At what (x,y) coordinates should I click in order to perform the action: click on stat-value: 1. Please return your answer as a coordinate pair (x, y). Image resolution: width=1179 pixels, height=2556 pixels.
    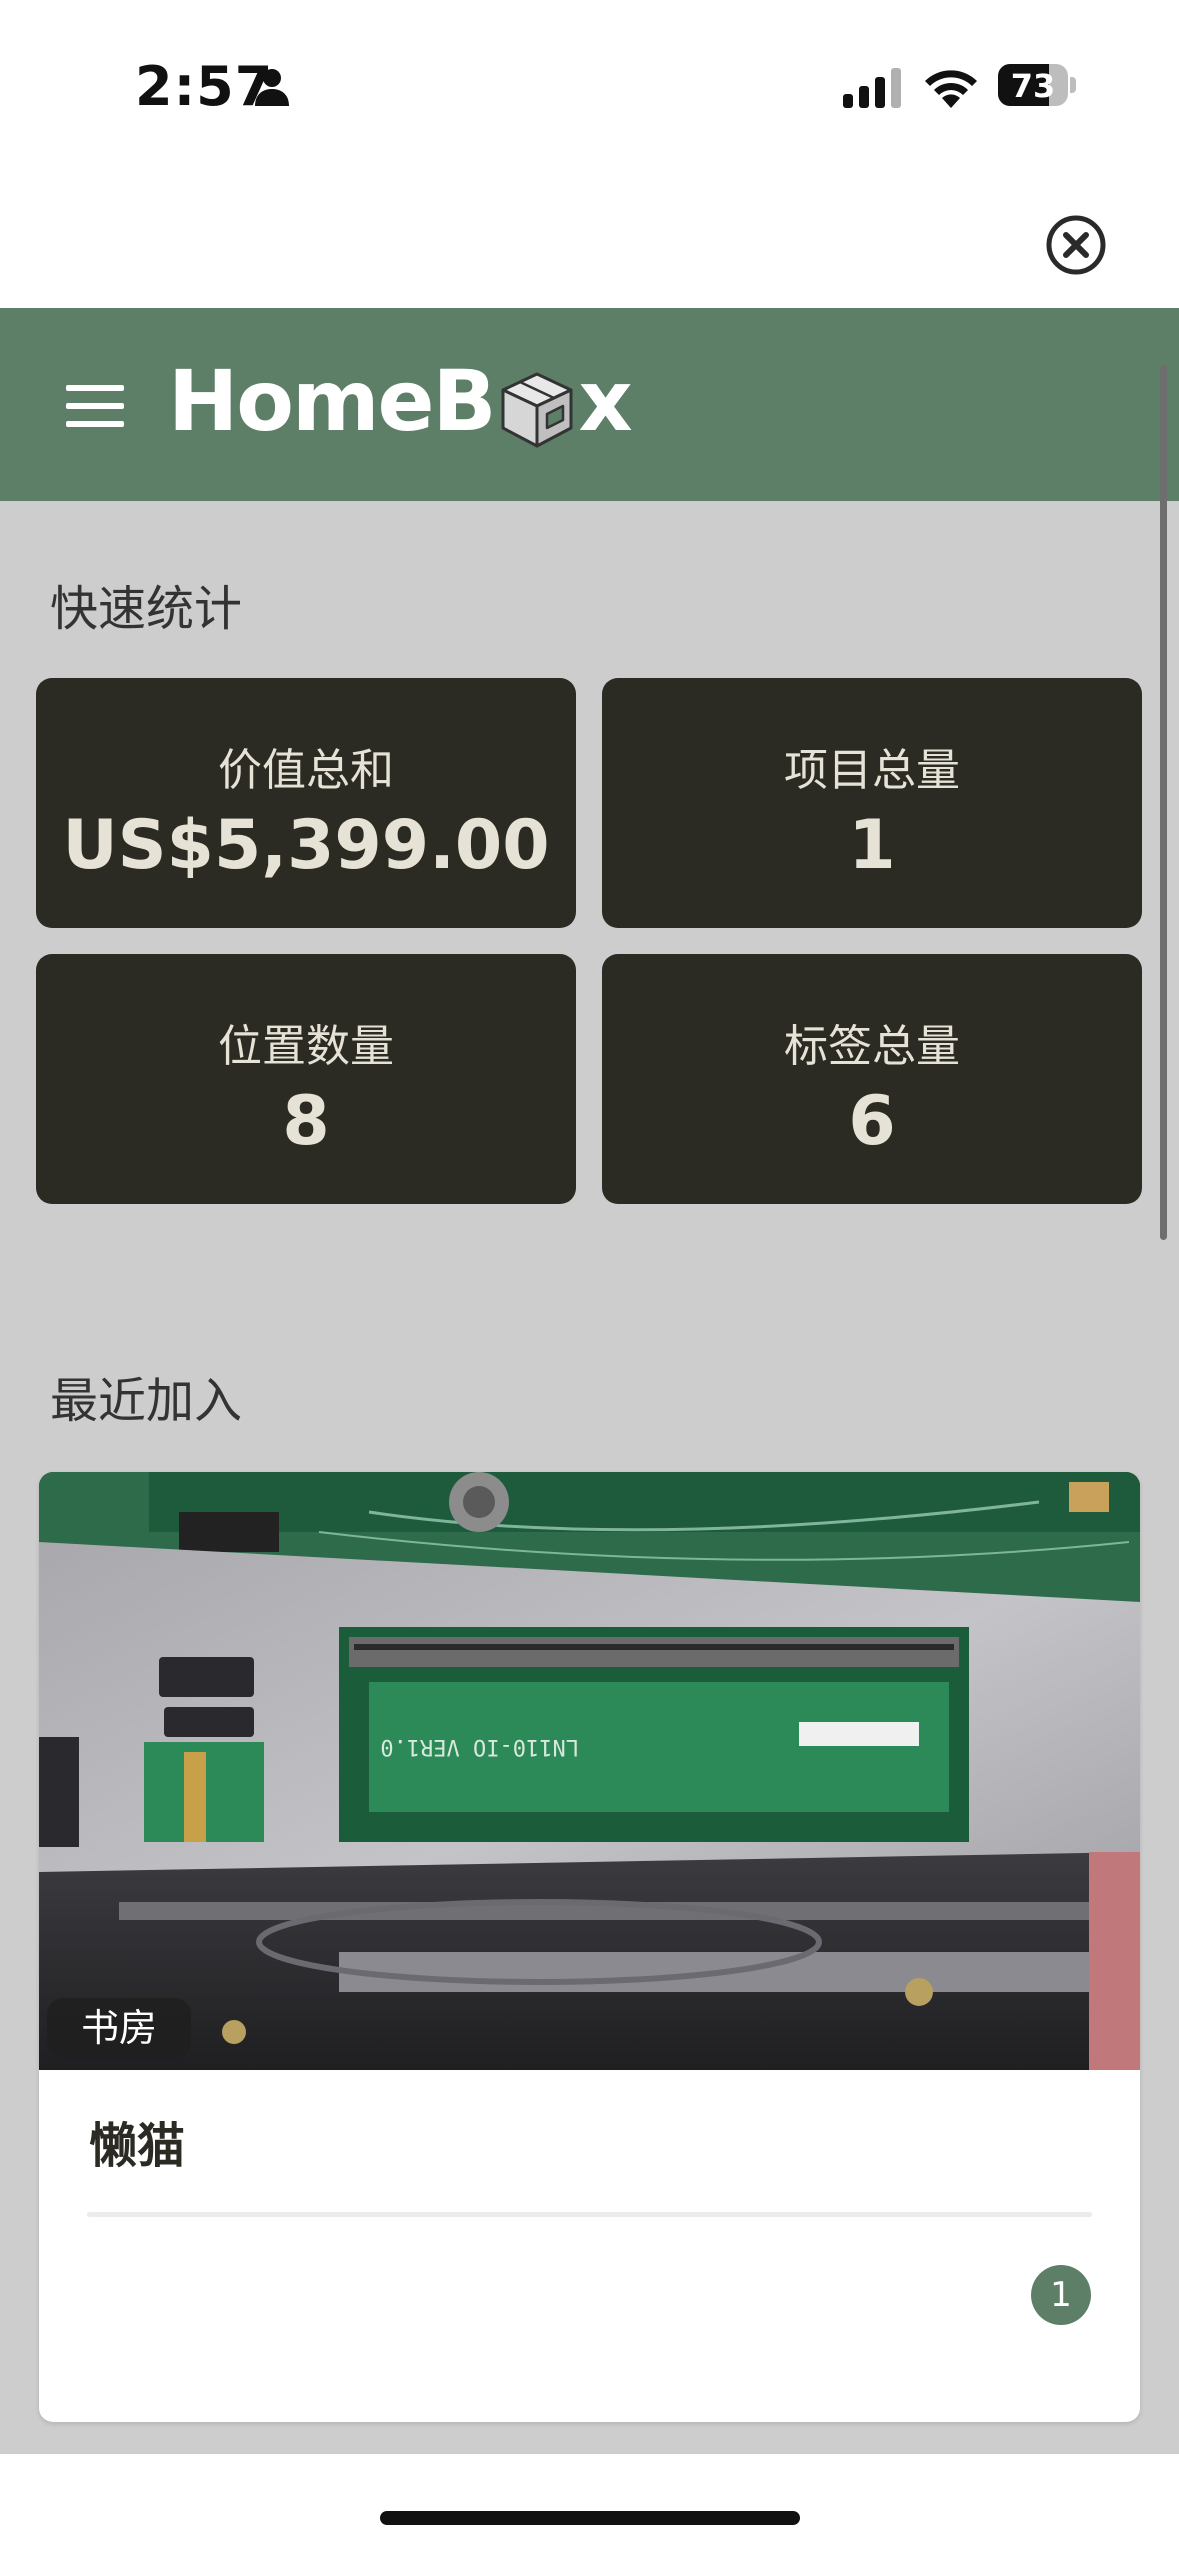
    Looking at the image, I should click on (872, 845).